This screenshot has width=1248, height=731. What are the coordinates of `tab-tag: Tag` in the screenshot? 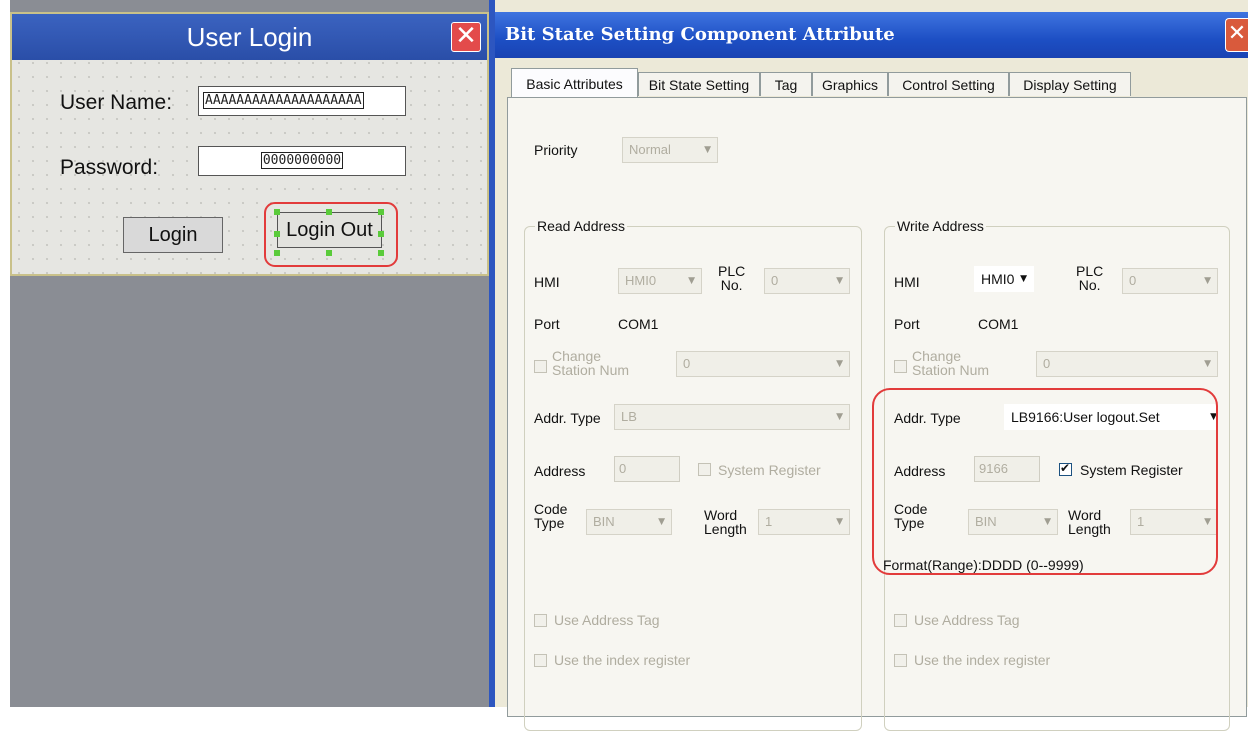 It's located at (786, 84).